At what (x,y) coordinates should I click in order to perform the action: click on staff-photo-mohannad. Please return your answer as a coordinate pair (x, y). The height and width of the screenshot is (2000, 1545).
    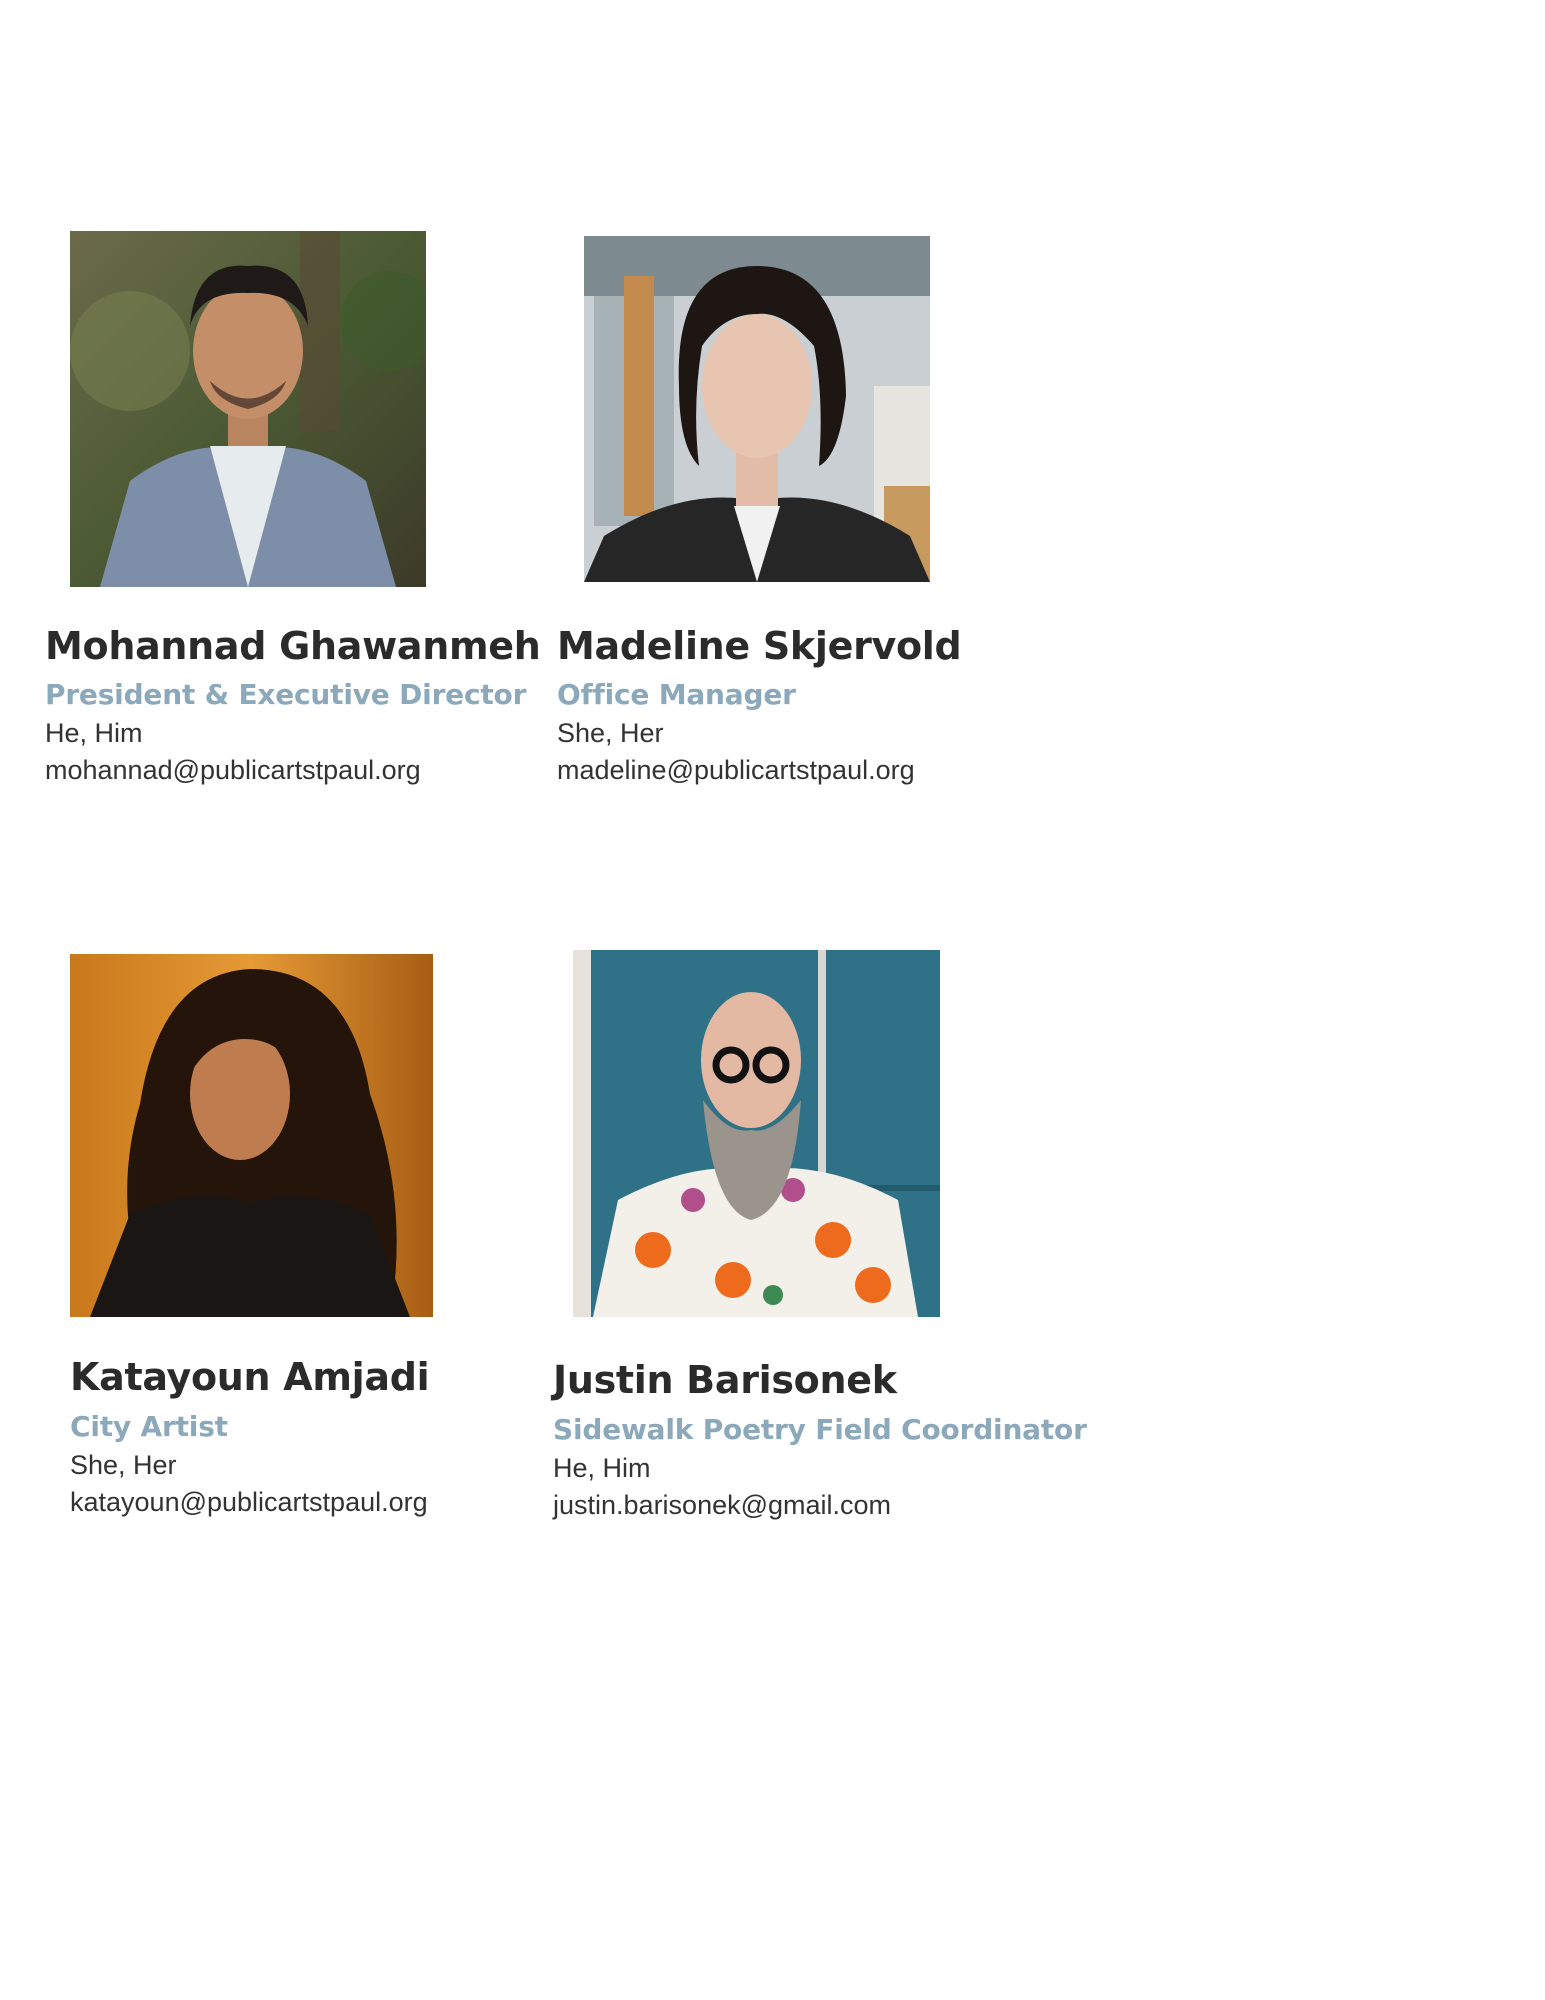
    Looking at the image, I should click on (248, 409).